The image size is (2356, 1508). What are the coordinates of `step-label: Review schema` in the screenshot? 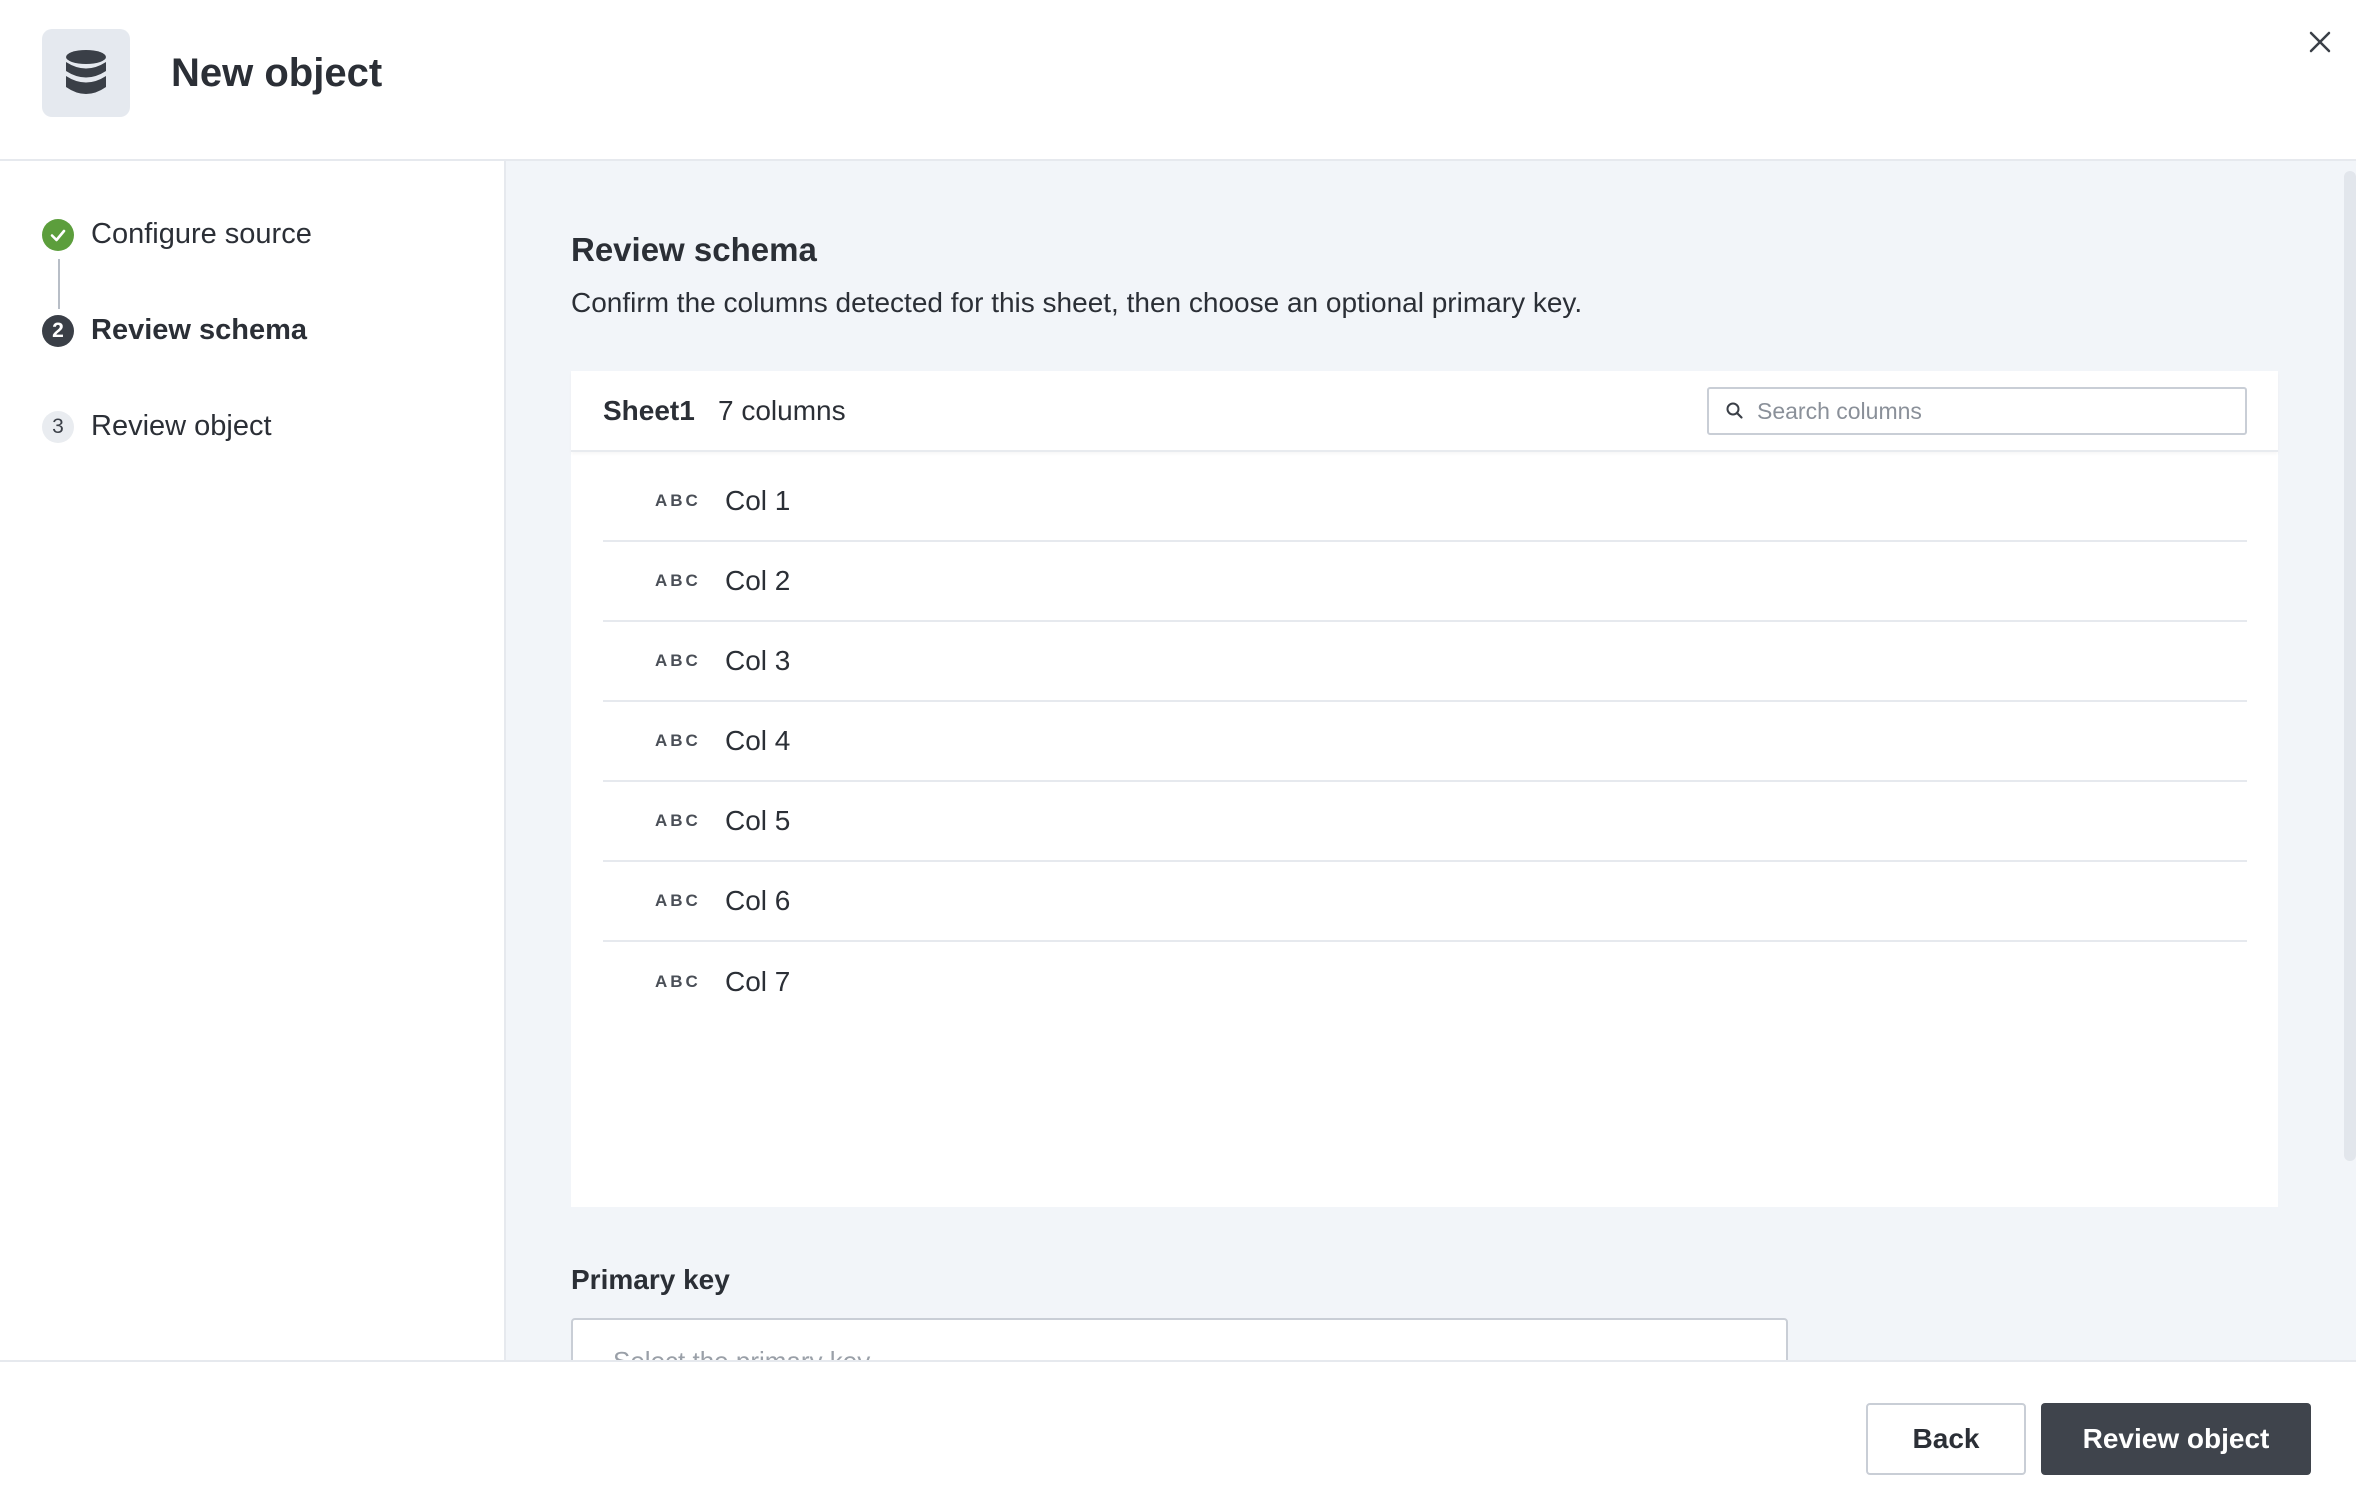 It's located at (199, 330).